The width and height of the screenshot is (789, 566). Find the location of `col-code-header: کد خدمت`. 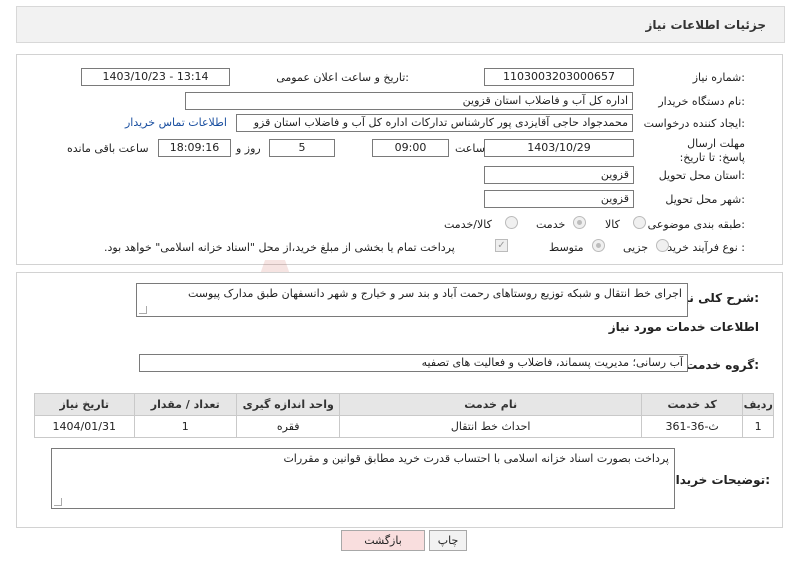

col-code-header: کد خدمت is located at coordinates (692, 404).